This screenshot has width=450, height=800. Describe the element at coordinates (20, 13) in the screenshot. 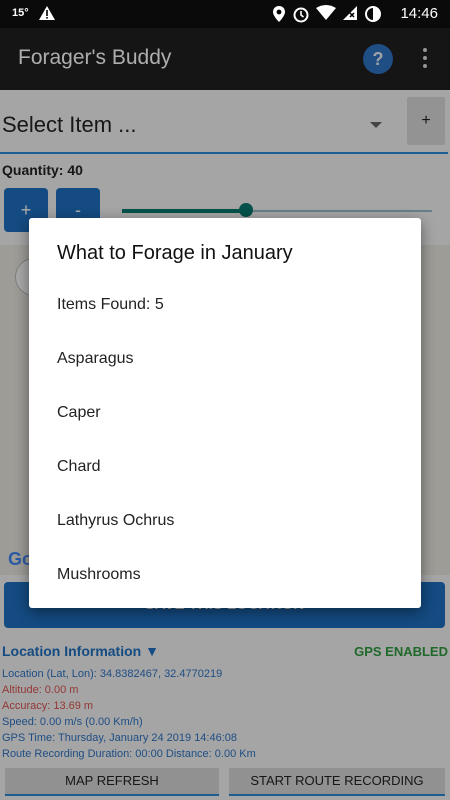

I see `temperature: 15°` at that location.